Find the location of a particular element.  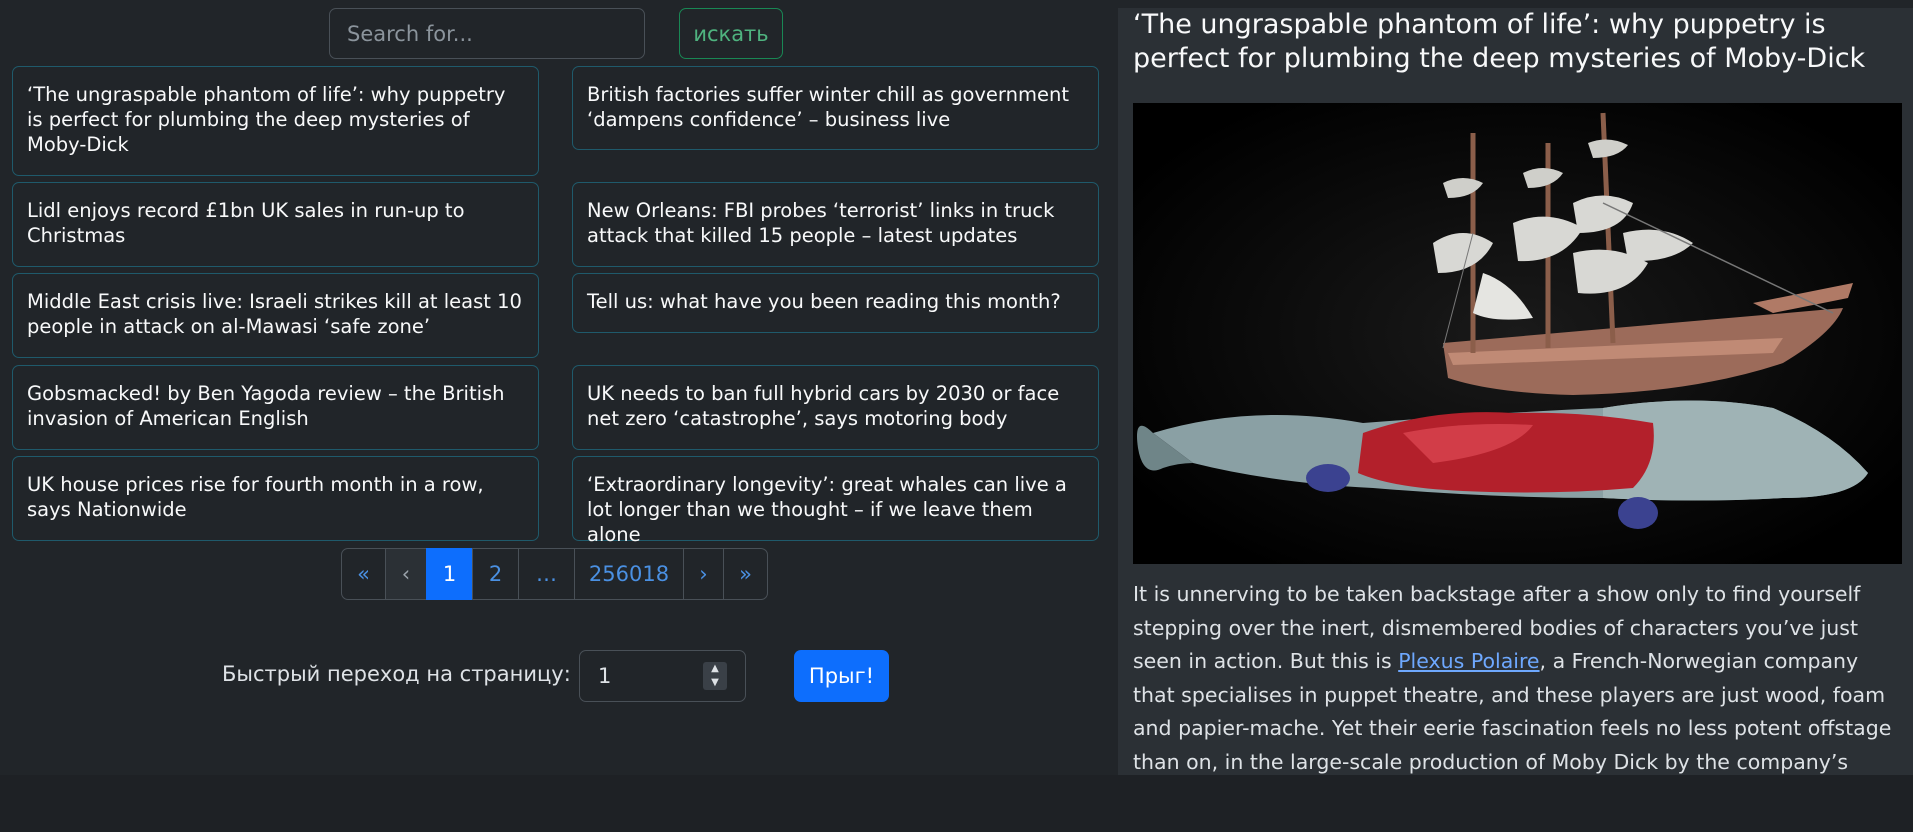

pagination-last: » is located at coordinates (745, 574).